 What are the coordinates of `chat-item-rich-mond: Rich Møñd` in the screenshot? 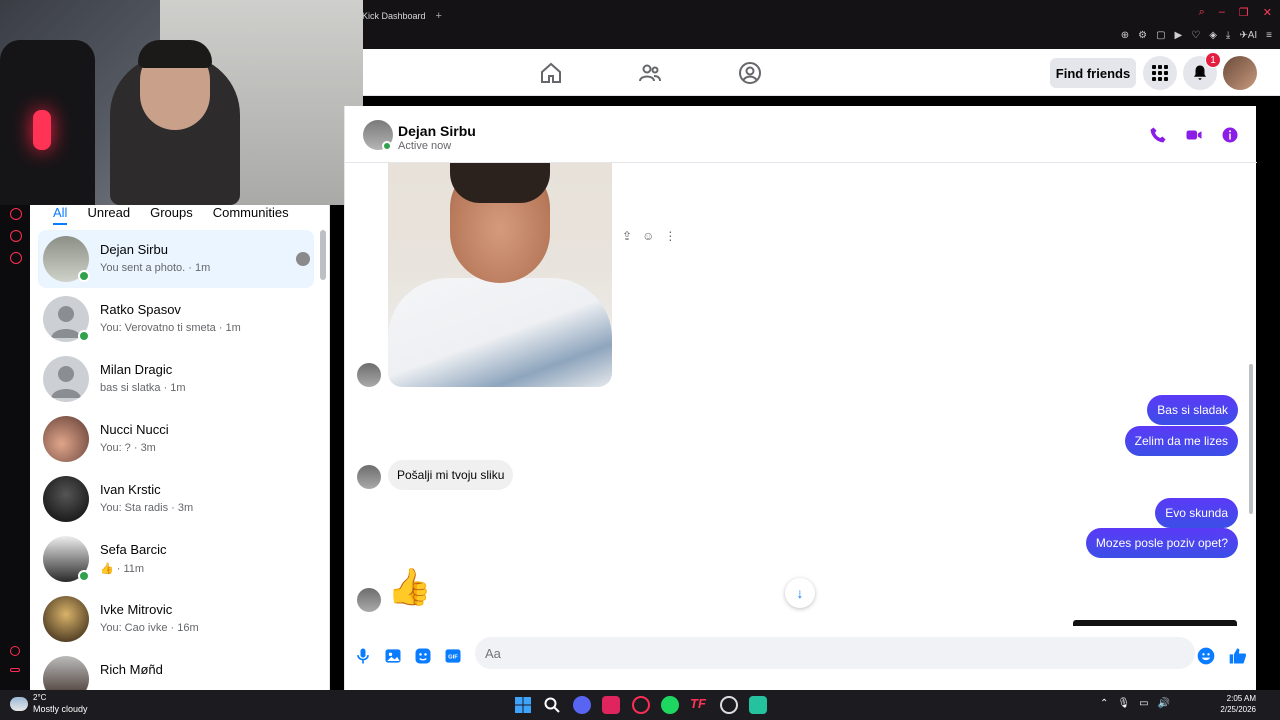 It's located at (176, 670).